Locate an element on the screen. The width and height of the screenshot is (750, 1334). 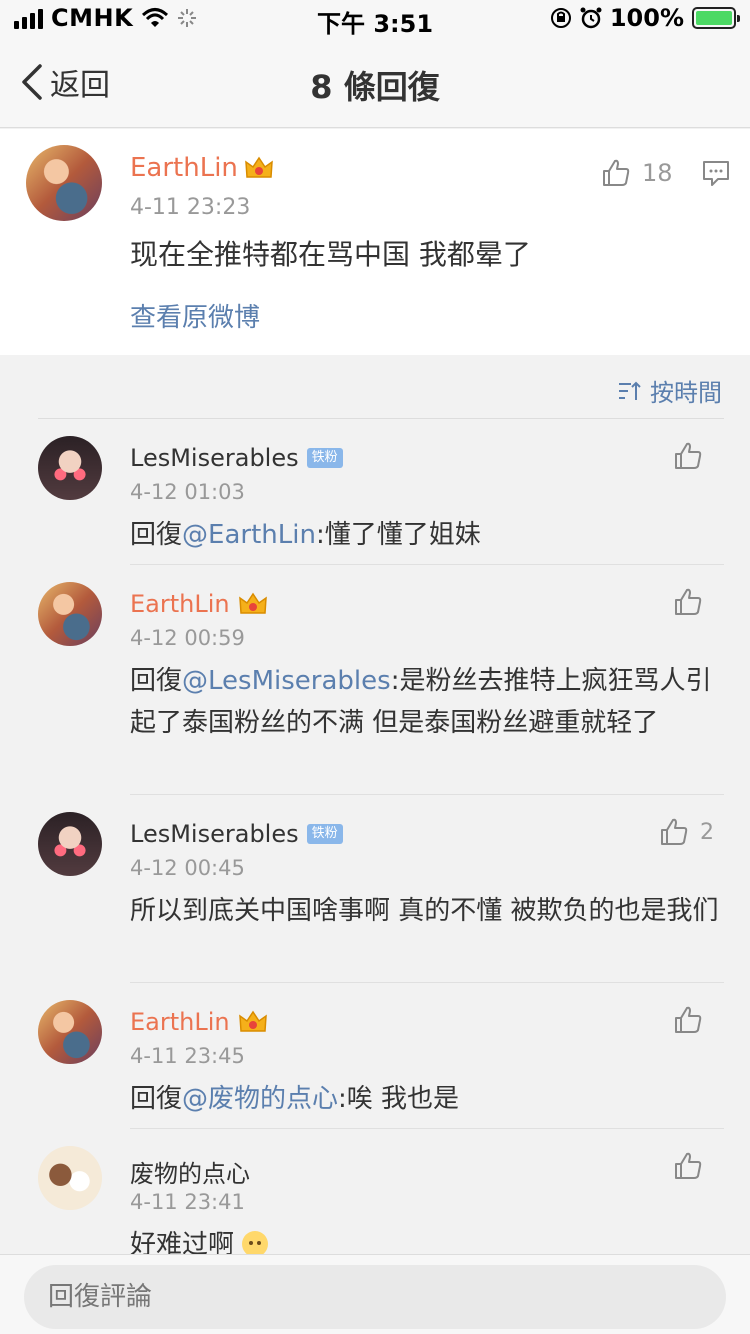
alarm-icon is located at coordinates (591, 18).